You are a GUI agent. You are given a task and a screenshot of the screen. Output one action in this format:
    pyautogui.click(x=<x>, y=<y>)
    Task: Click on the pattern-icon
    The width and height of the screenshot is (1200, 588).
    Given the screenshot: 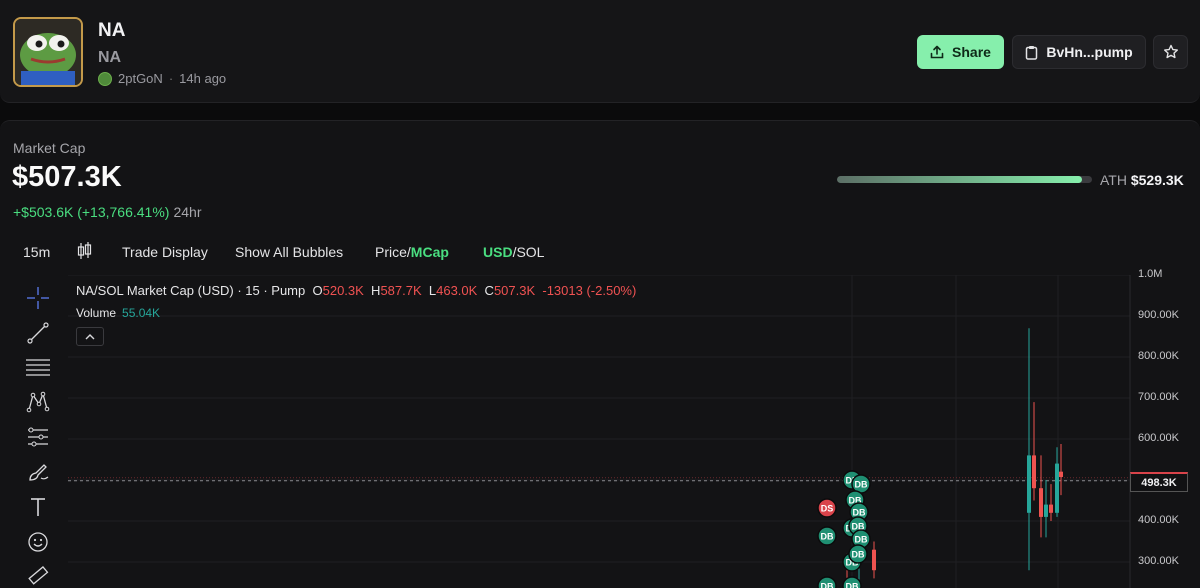 What is the action you would take?
    pyautogui.click(x=38, y=402)
    